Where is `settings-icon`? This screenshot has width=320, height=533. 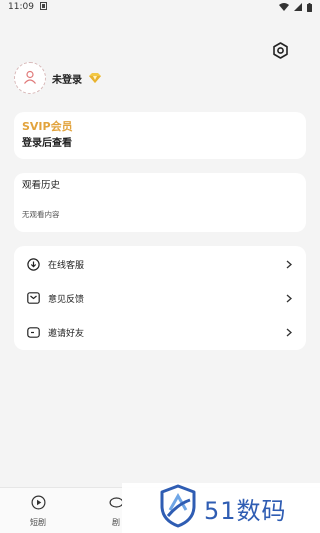 settings-icon is located at coordinates (280, 52).